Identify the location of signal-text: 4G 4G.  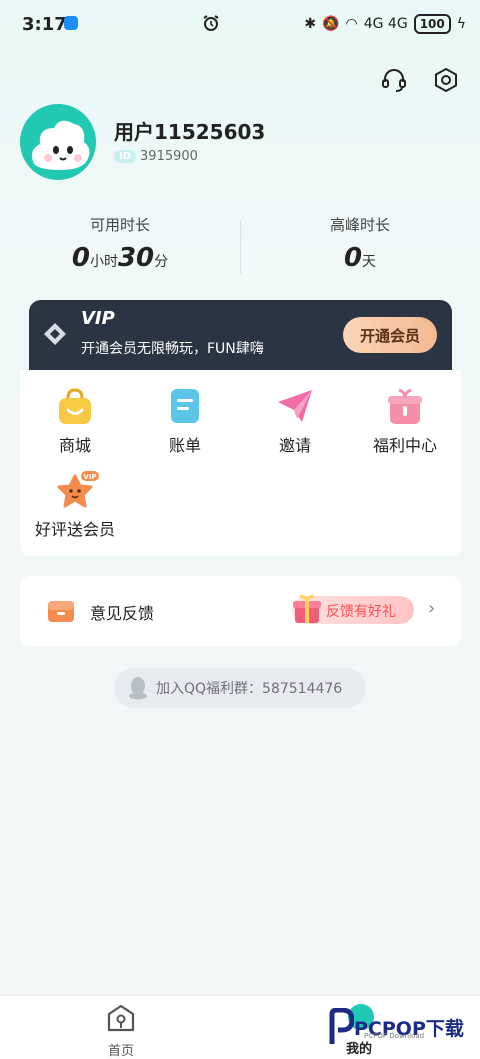
(385, 24).